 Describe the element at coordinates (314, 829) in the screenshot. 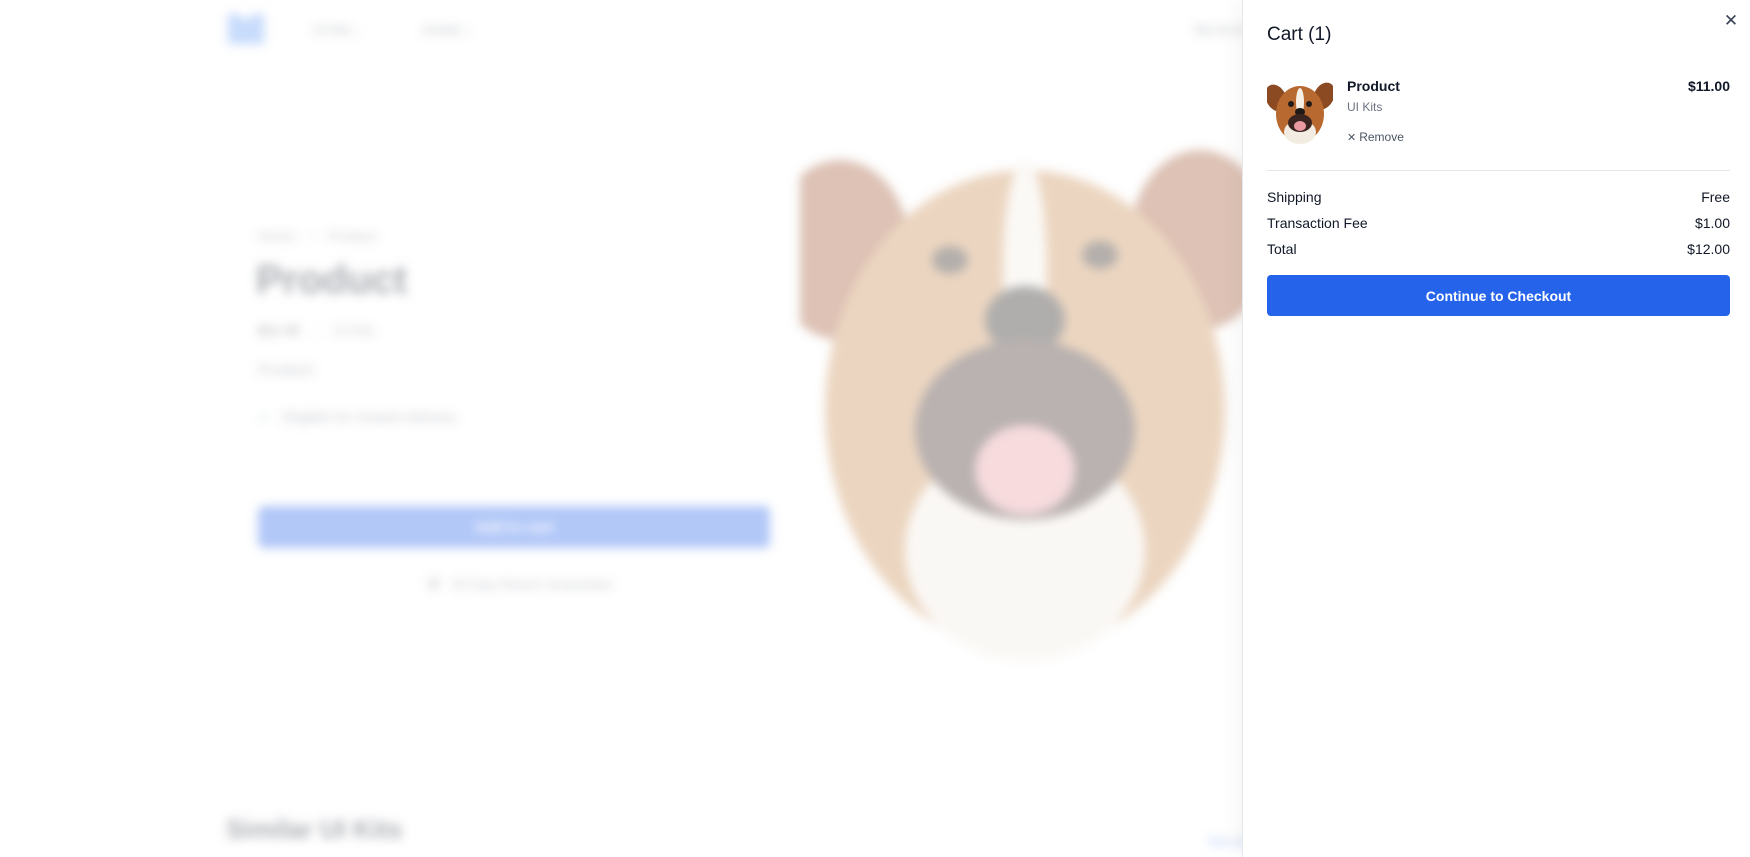

I see `similar-heading: Similar UI Kits` at that location.